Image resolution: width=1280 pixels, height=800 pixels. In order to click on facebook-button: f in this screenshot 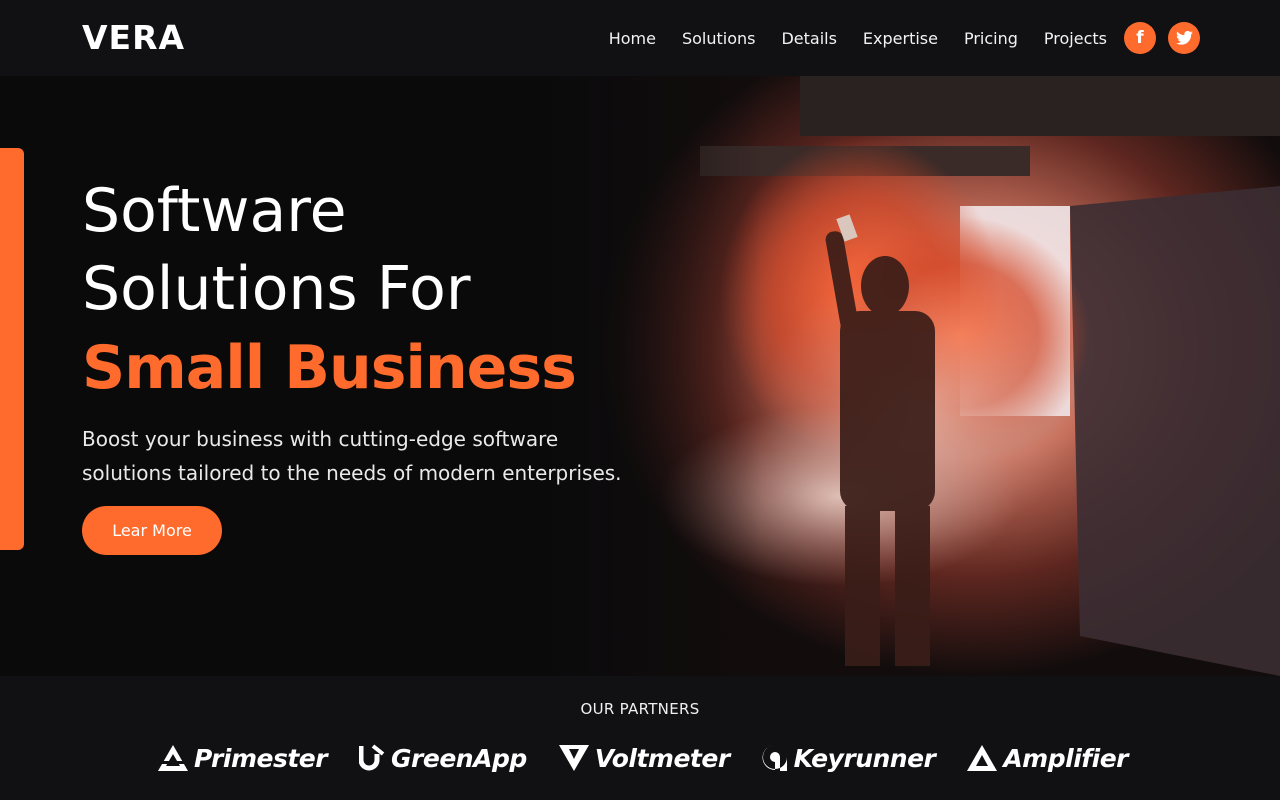, I will do `click(1140, 38)`.